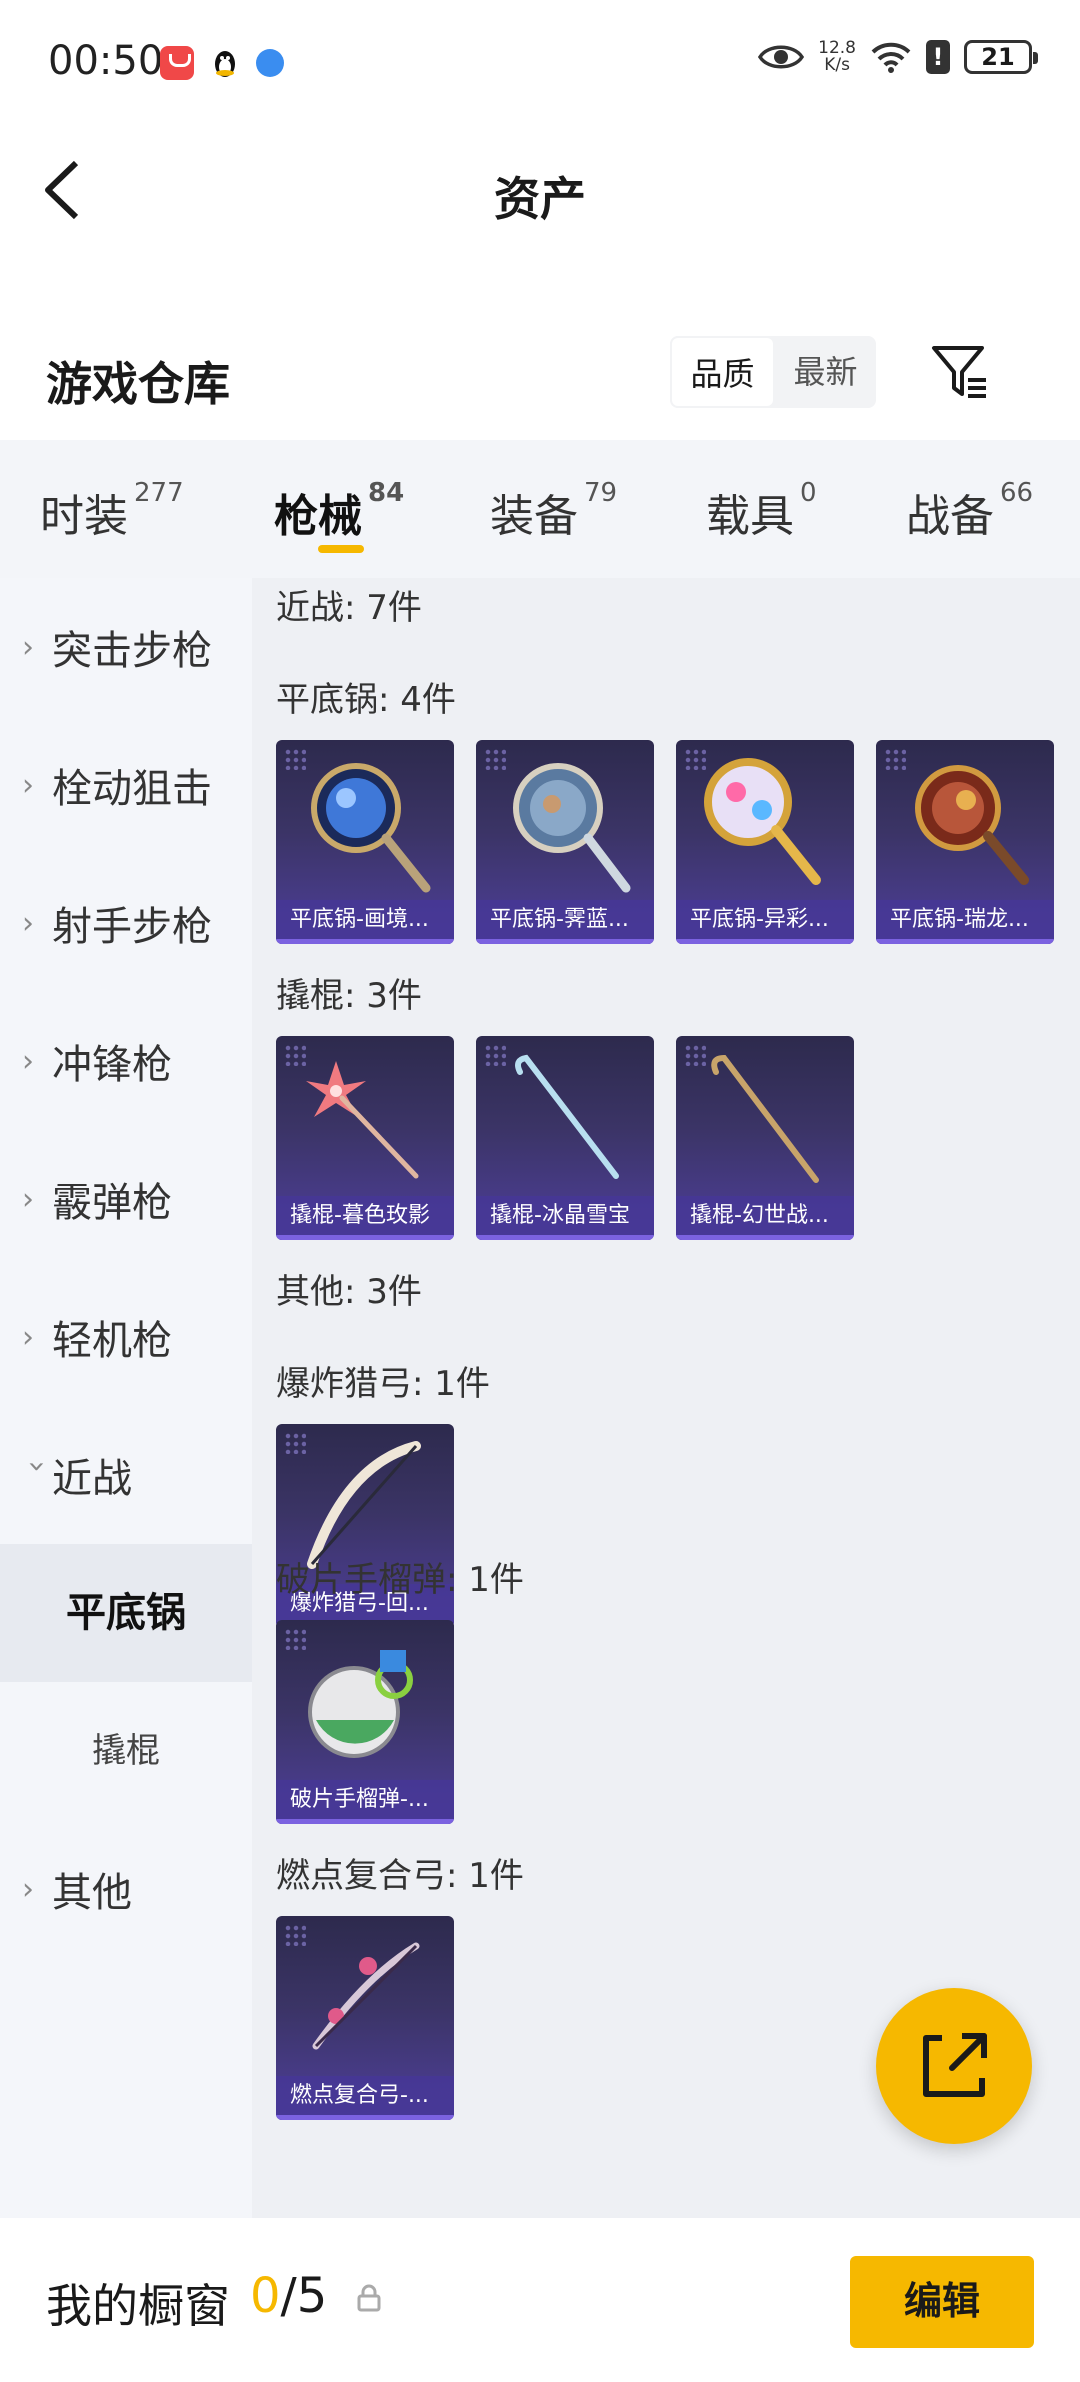 Image resolution: width=1080 pixels, height=2382 pixels. I want to click on sidebar-item-melee: › 近战, so click(126, 1475).